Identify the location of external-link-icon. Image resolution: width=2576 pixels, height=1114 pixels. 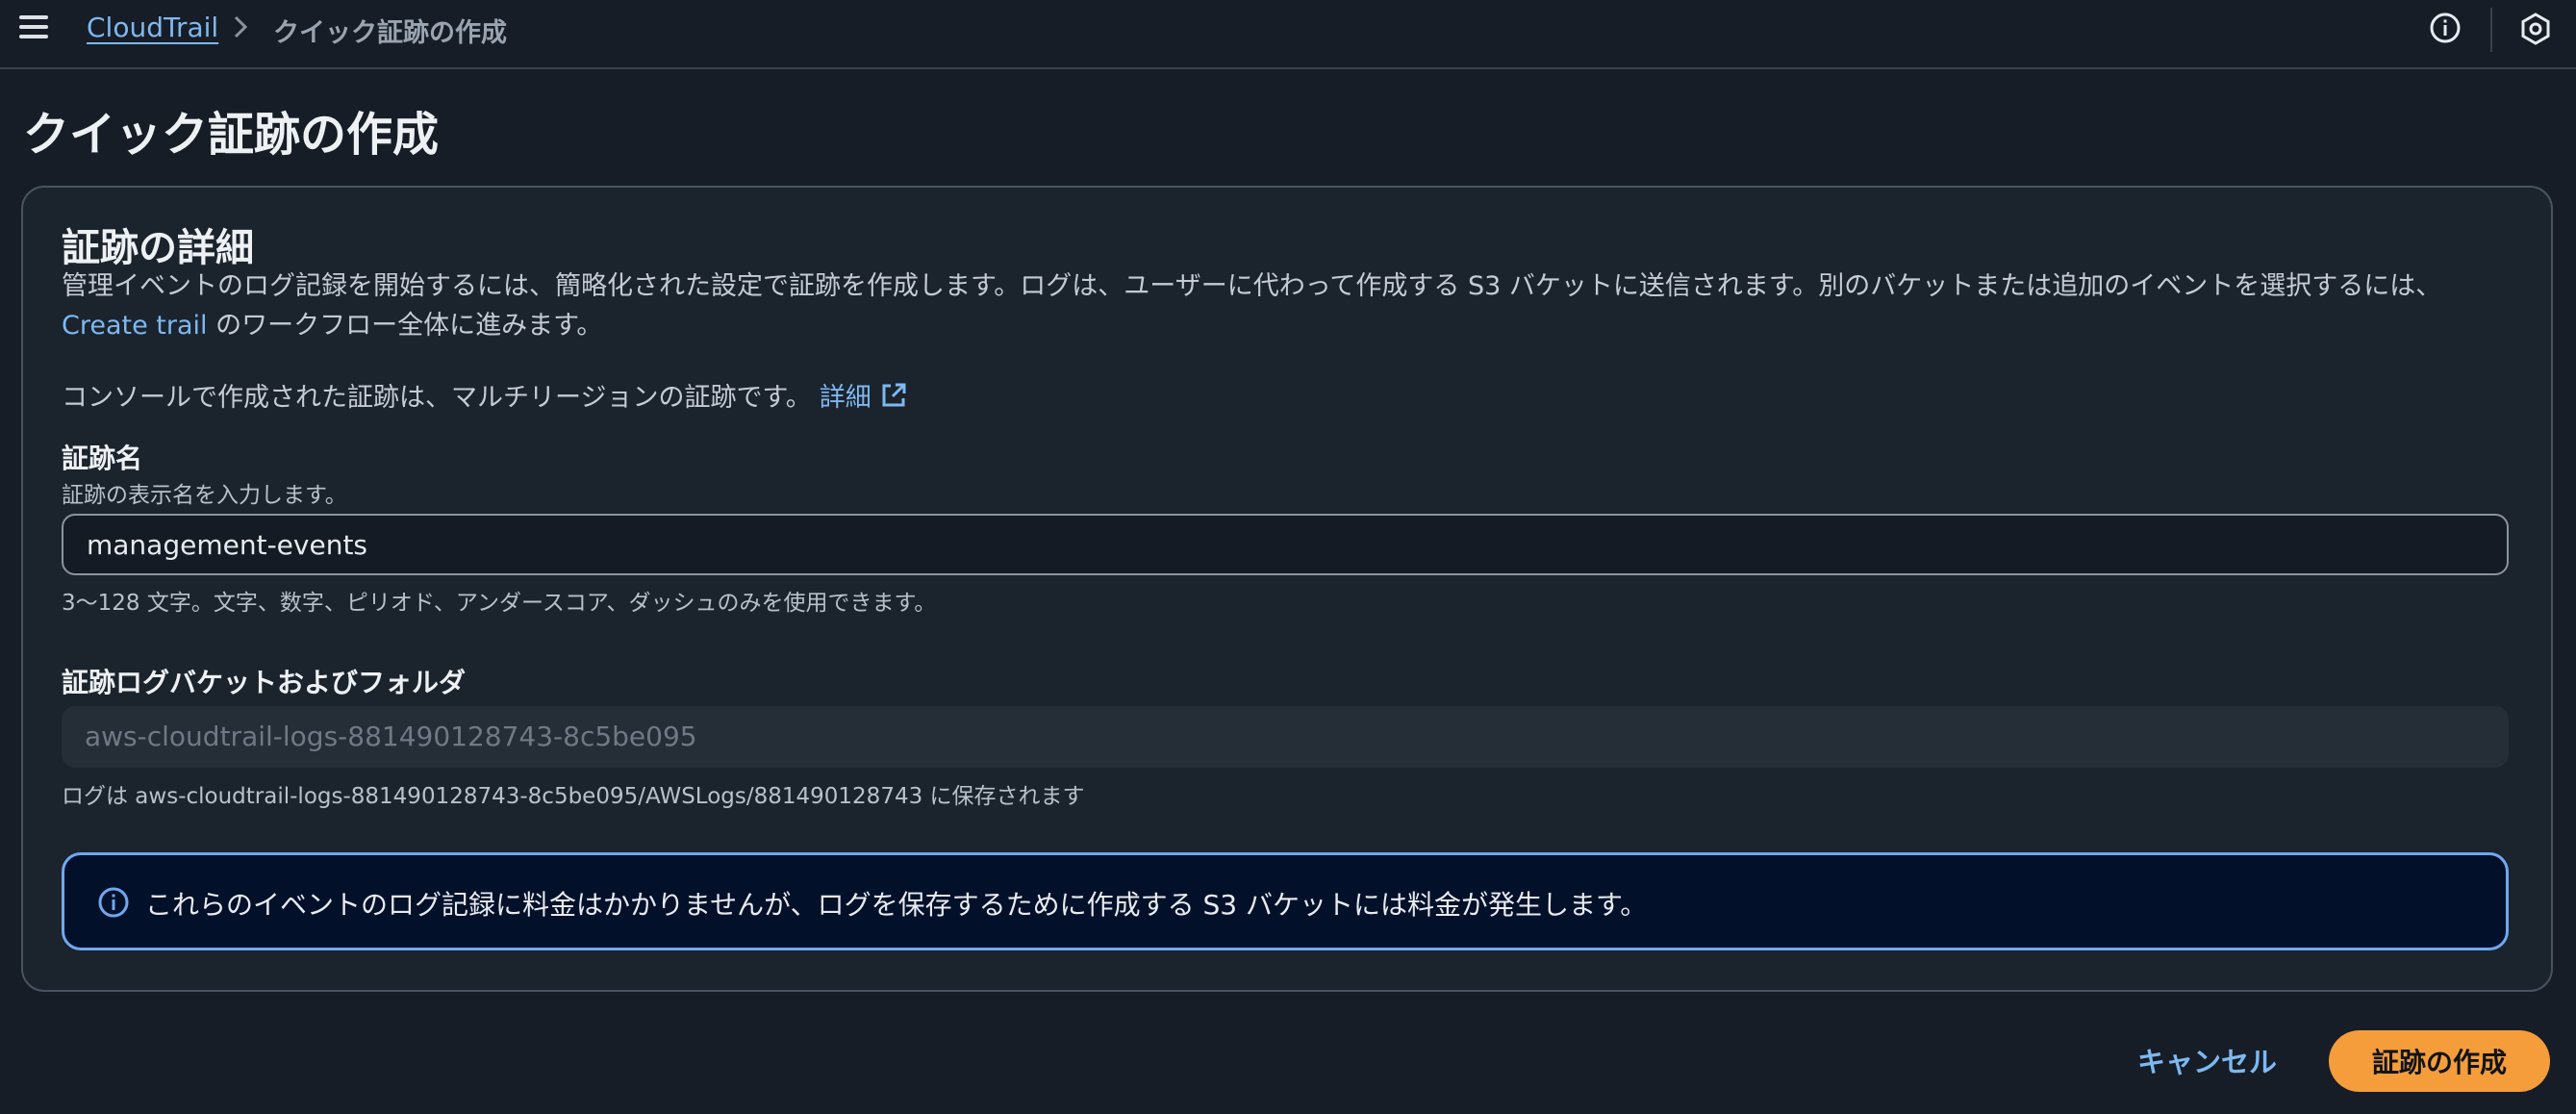
(894, 396).